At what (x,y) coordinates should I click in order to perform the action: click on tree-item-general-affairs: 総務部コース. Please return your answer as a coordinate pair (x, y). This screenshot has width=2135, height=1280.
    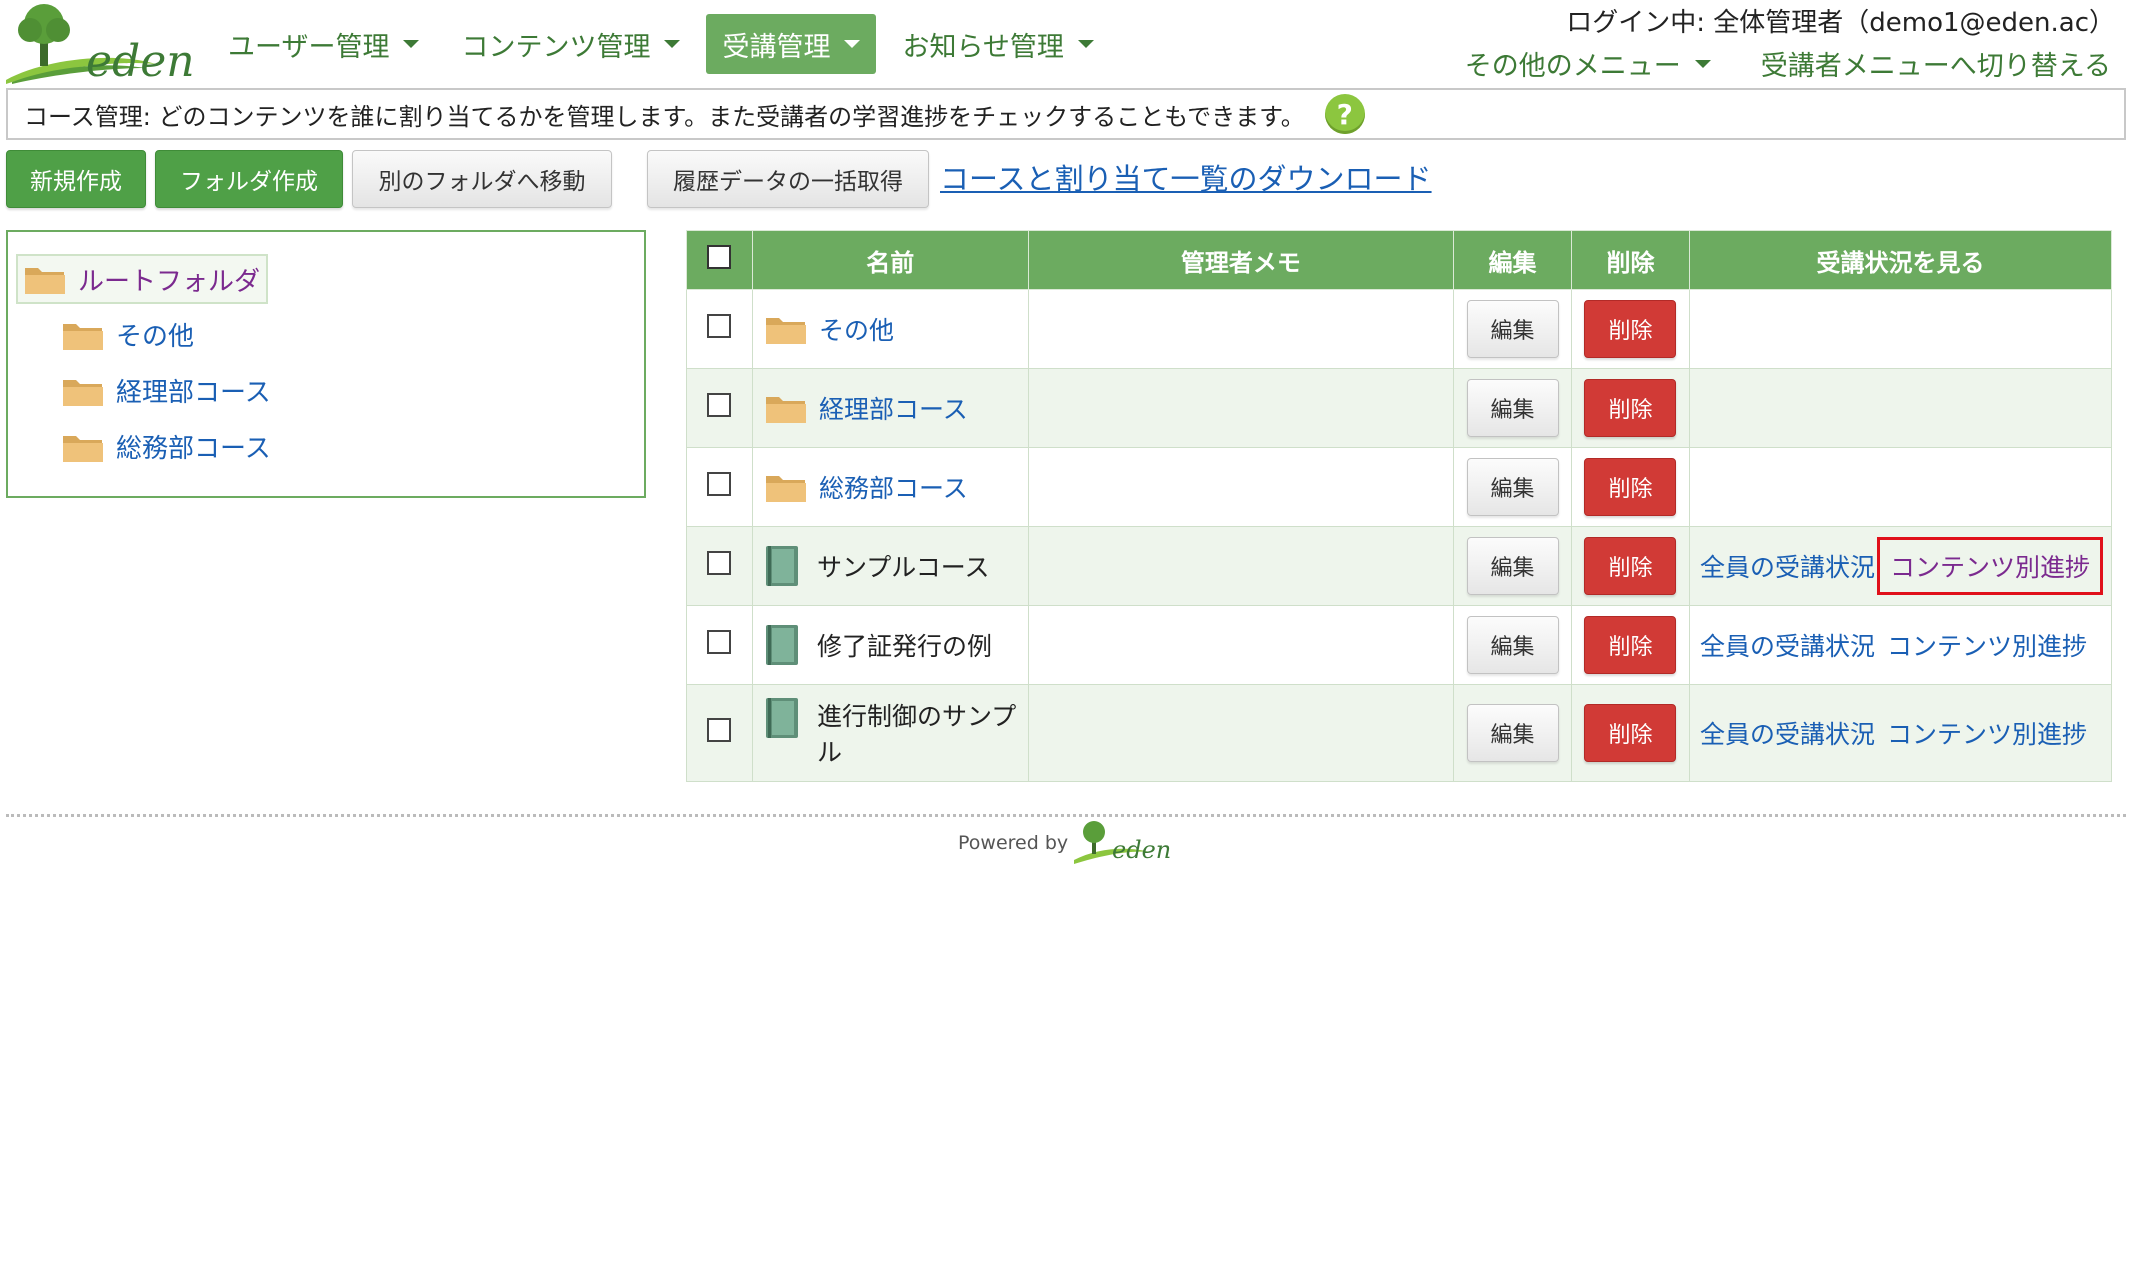
    Looking at the image, I should click on (166, 446).